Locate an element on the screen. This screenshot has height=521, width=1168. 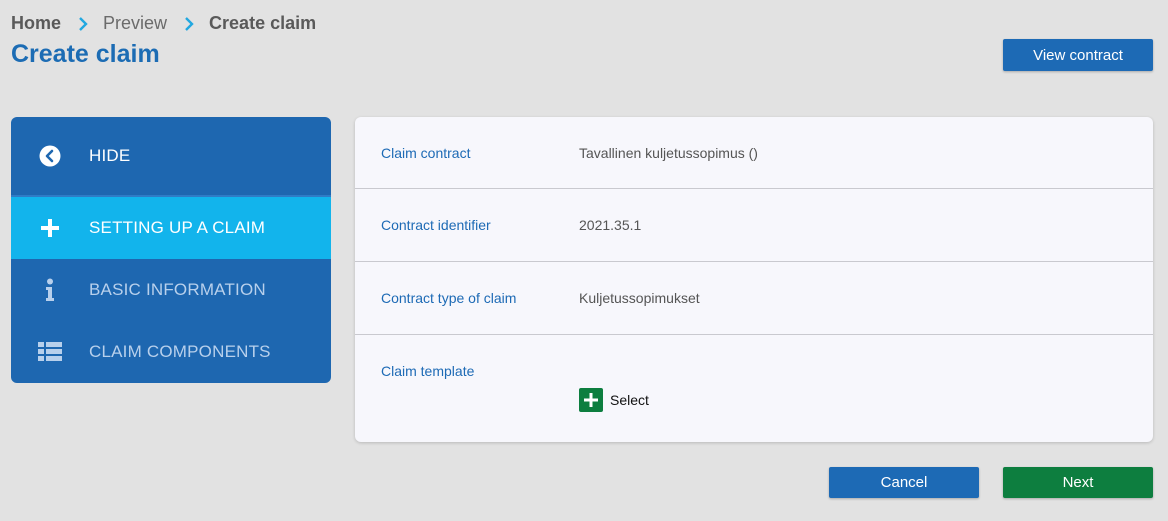
breadcrumb: Home Preview Create claim is located at coordinates (163, 23).